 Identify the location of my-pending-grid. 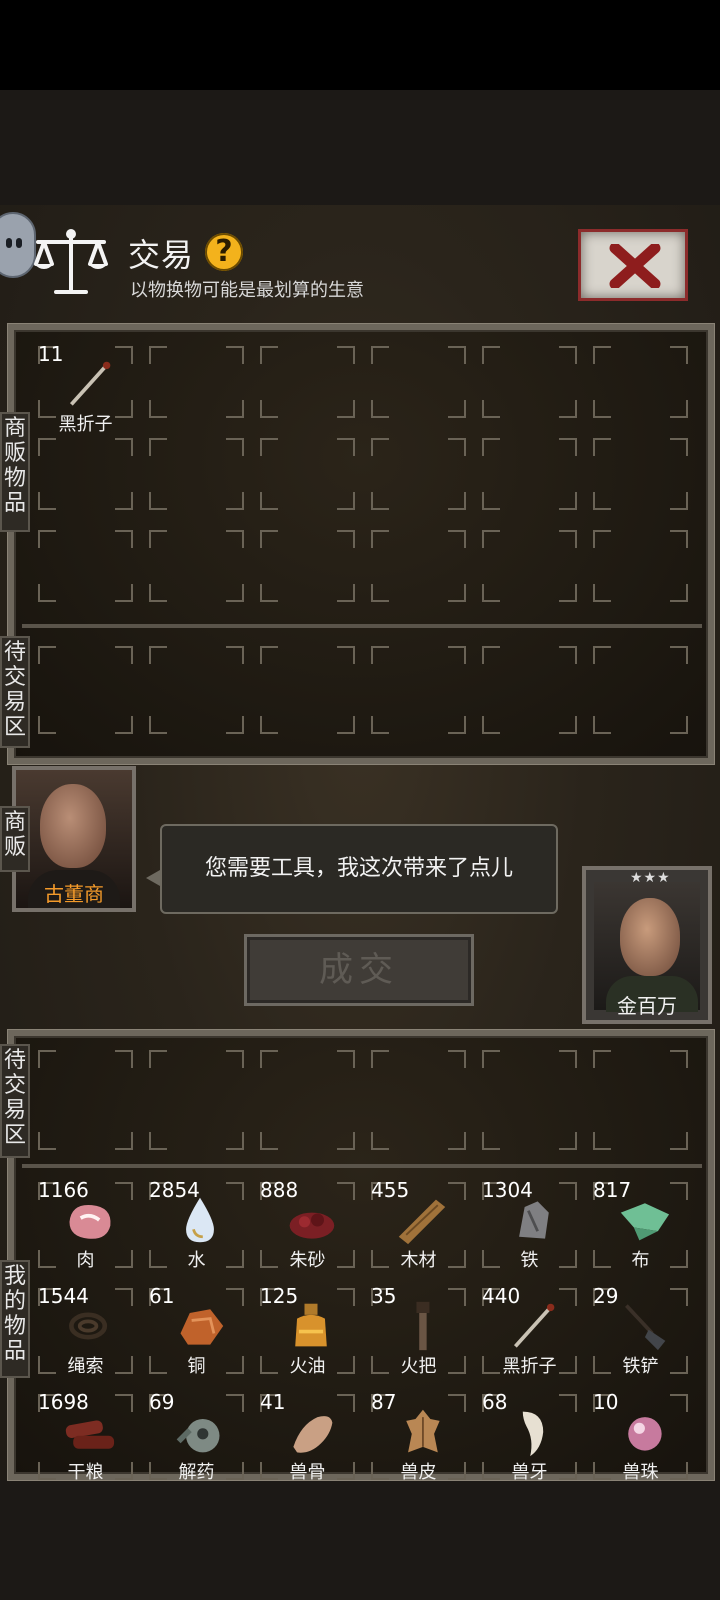
(363, 1100).